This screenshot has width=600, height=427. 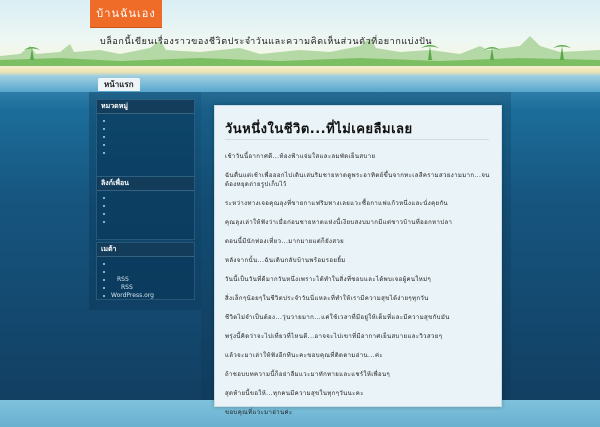 What do you see at coordinates (358, 128) in the screenshot?
I see `post-title: วันหนึ่งในชีวิต...ที่ไม่เคยลืมเลย` at bounding box center [358, 128].